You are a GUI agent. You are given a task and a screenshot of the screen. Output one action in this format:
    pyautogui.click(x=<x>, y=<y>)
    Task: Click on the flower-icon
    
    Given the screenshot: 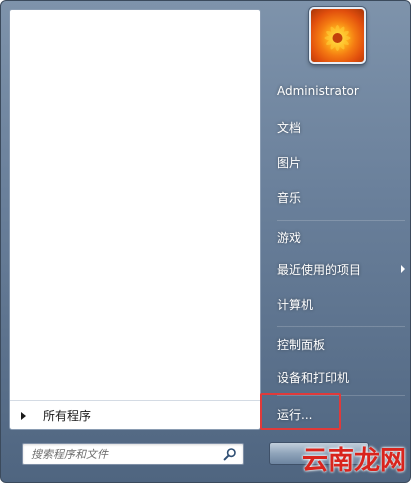 What is the action you would take?
    pyautogui.click(x=337, y=38)
    